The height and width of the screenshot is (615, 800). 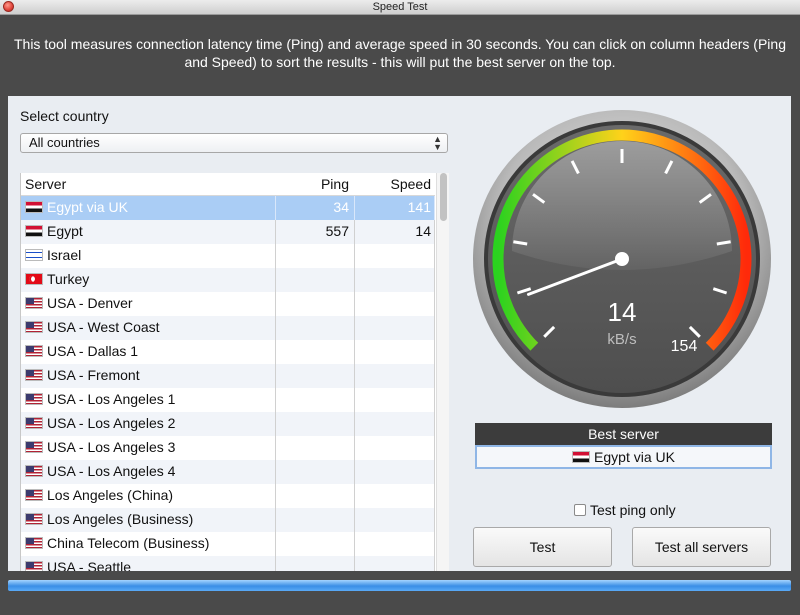 I want to click on eg-flag-icon, so click(x=34, y=231).